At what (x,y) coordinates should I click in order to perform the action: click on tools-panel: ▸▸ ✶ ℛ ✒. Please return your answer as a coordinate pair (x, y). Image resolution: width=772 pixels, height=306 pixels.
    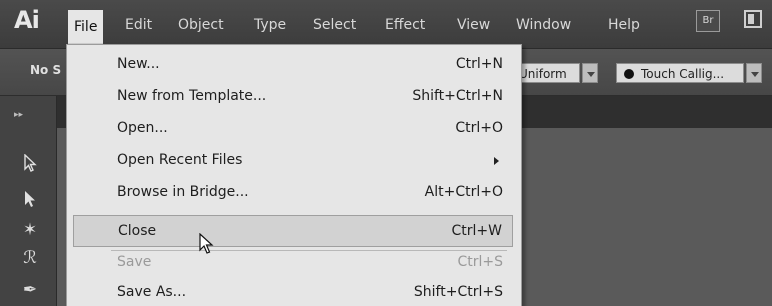
    Looking at the image, I should click on (28, 201).